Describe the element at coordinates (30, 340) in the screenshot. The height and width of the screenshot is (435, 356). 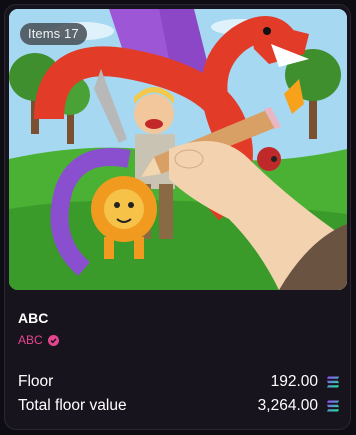
I see `creator-name: ABC` at that location.